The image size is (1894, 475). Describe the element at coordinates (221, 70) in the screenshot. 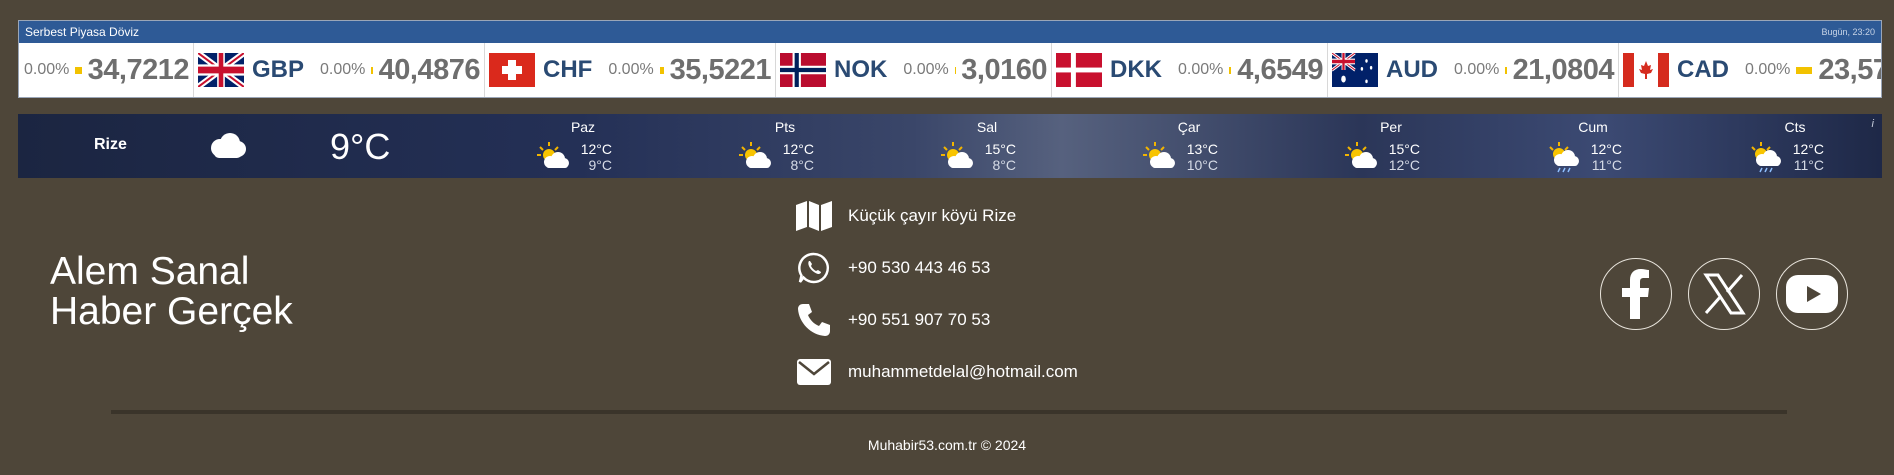

I see `uk-flag` at that location.